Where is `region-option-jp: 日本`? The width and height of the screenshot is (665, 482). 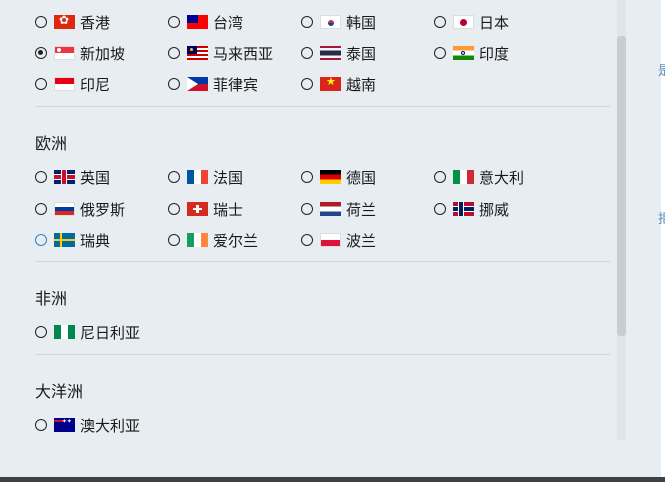
region-option-jp: 日本 is located at coordinates (471, 22).